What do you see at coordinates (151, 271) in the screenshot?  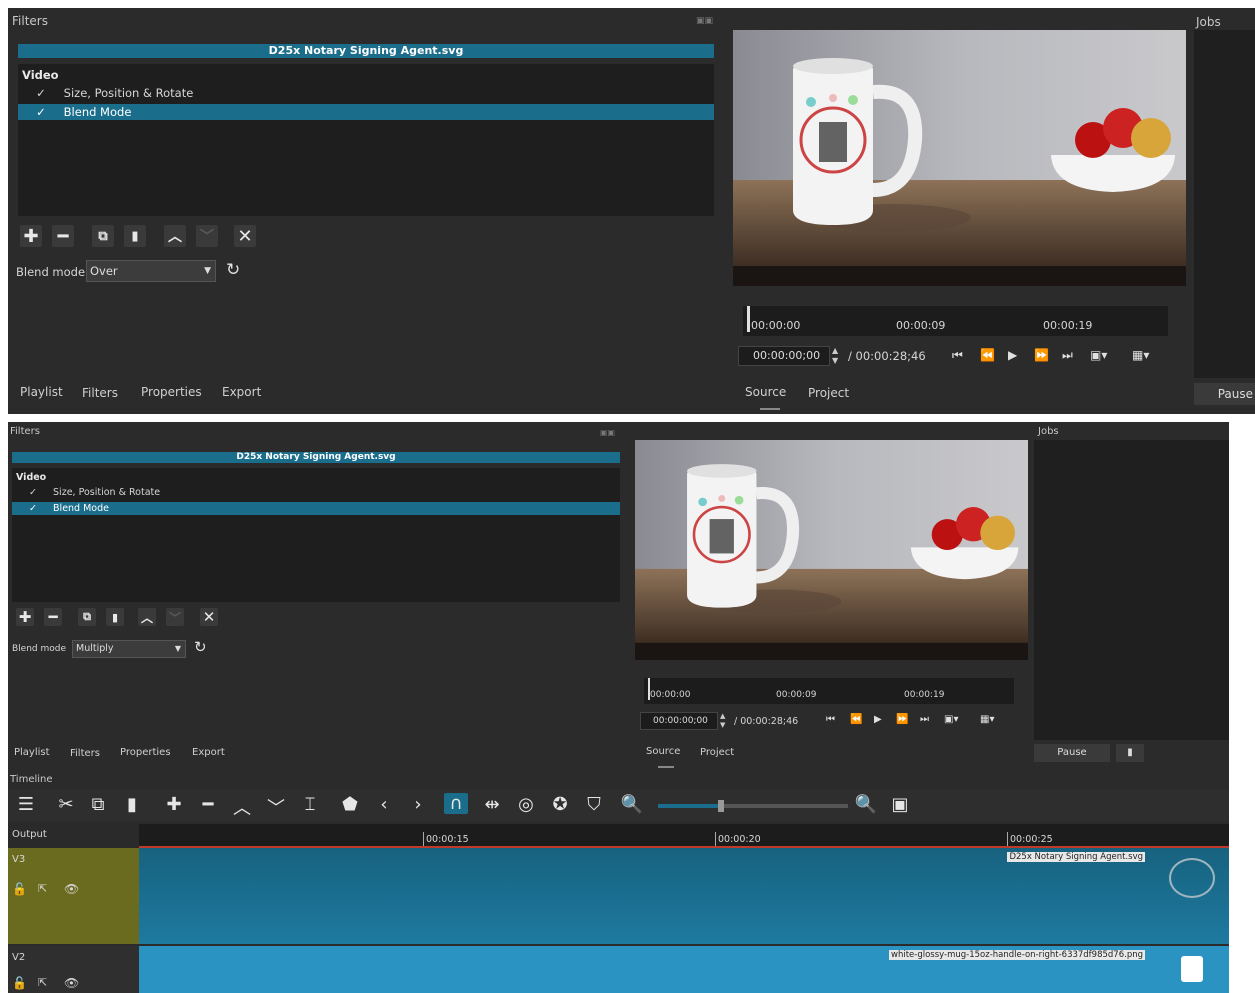 I see `blend-mode-select: Over ▼` at bounding box center [151, 271].